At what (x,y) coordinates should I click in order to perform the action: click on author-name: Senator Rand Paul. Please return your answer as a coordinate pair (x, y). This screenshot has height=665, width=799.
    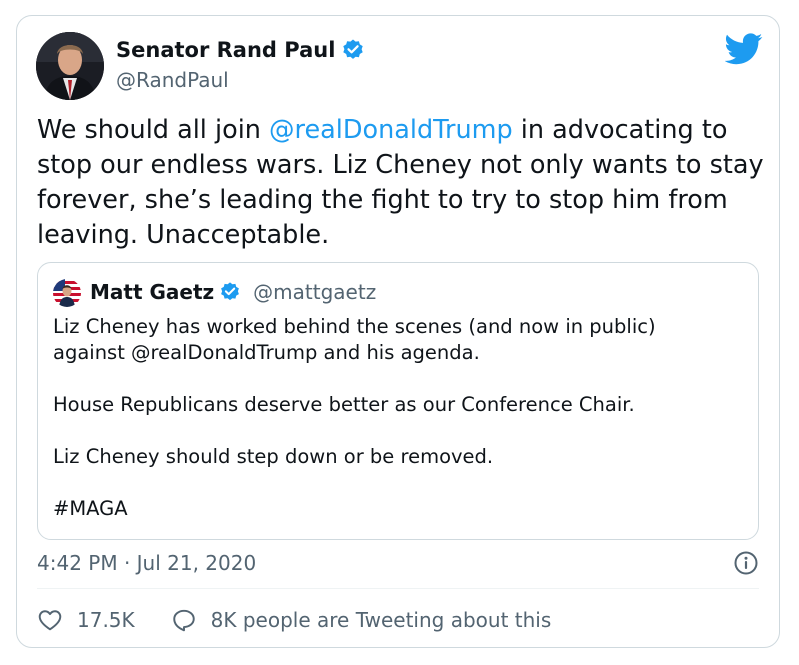
    Looking at the image, I should click on (240, 50).